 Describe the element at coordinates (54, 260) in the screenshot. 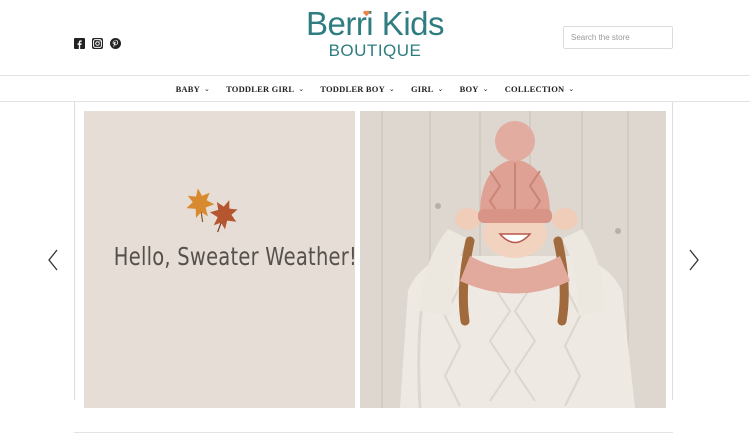

I see `carousel-prev-arrow-icon` at that location.